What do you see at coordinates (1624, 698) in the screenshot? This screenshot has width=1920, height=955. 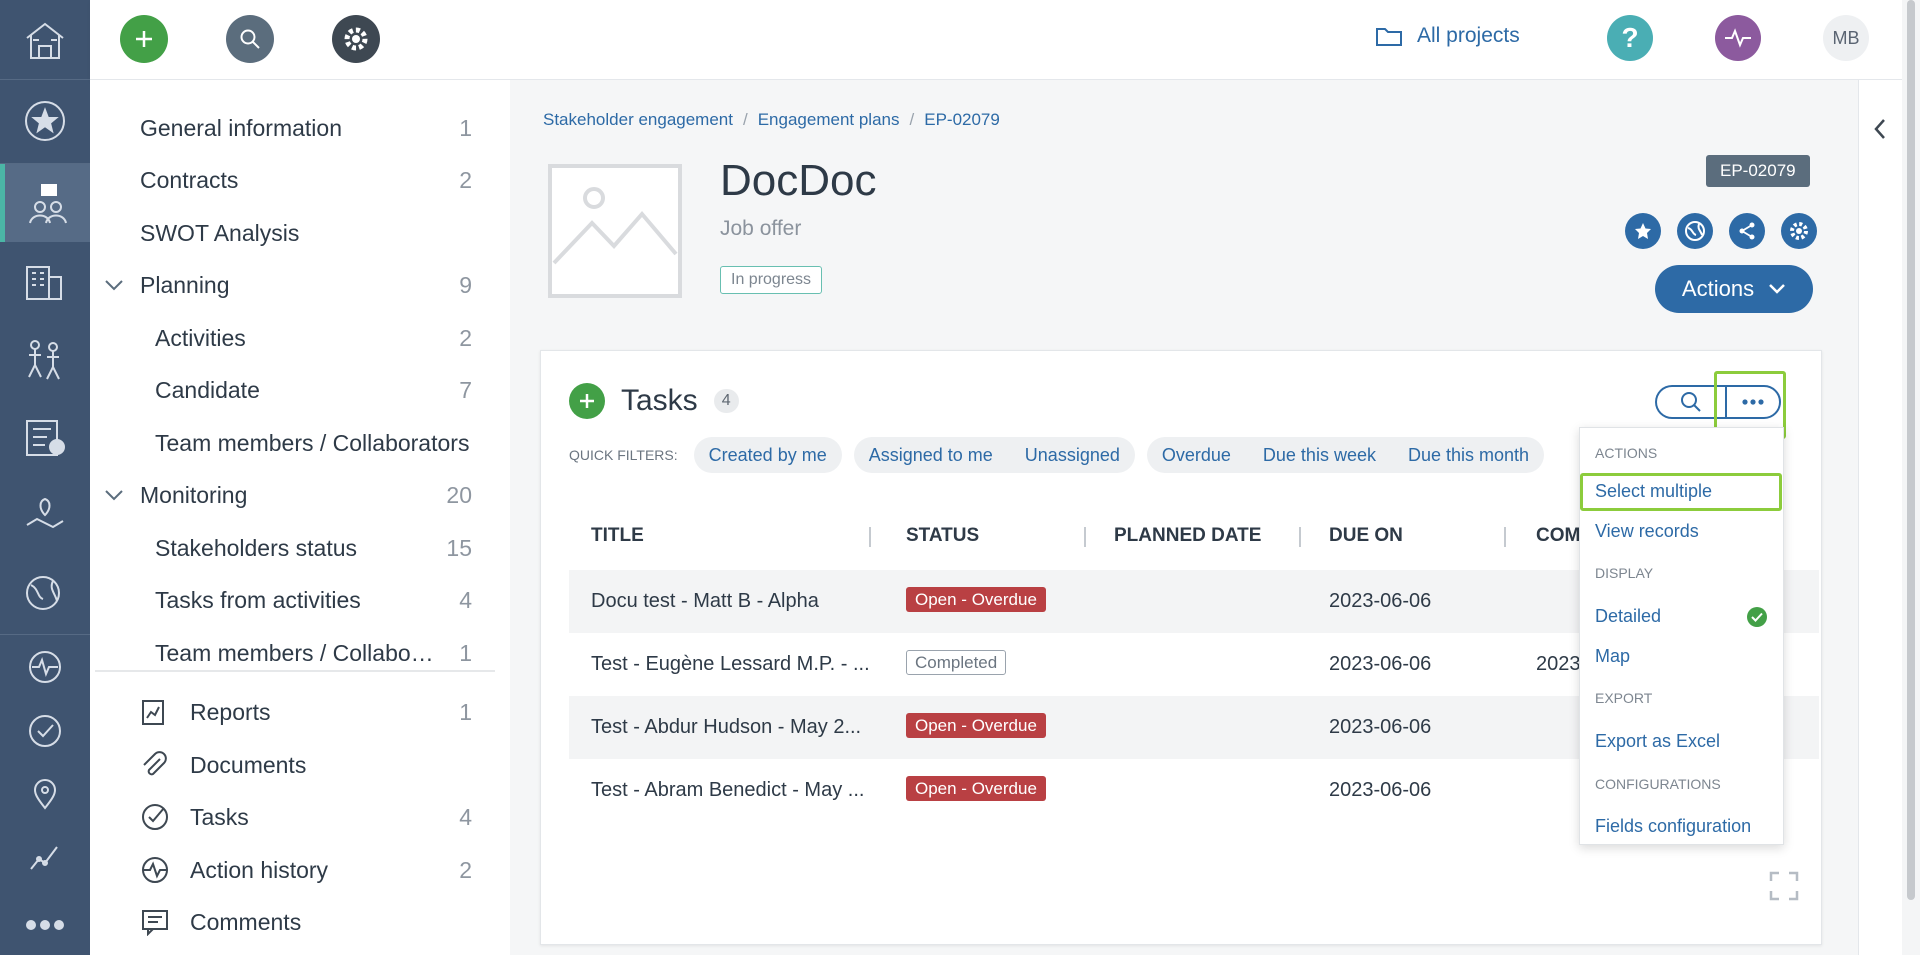 I see `menu-section-export: EXPORT` at bounding box center [1624, 698].